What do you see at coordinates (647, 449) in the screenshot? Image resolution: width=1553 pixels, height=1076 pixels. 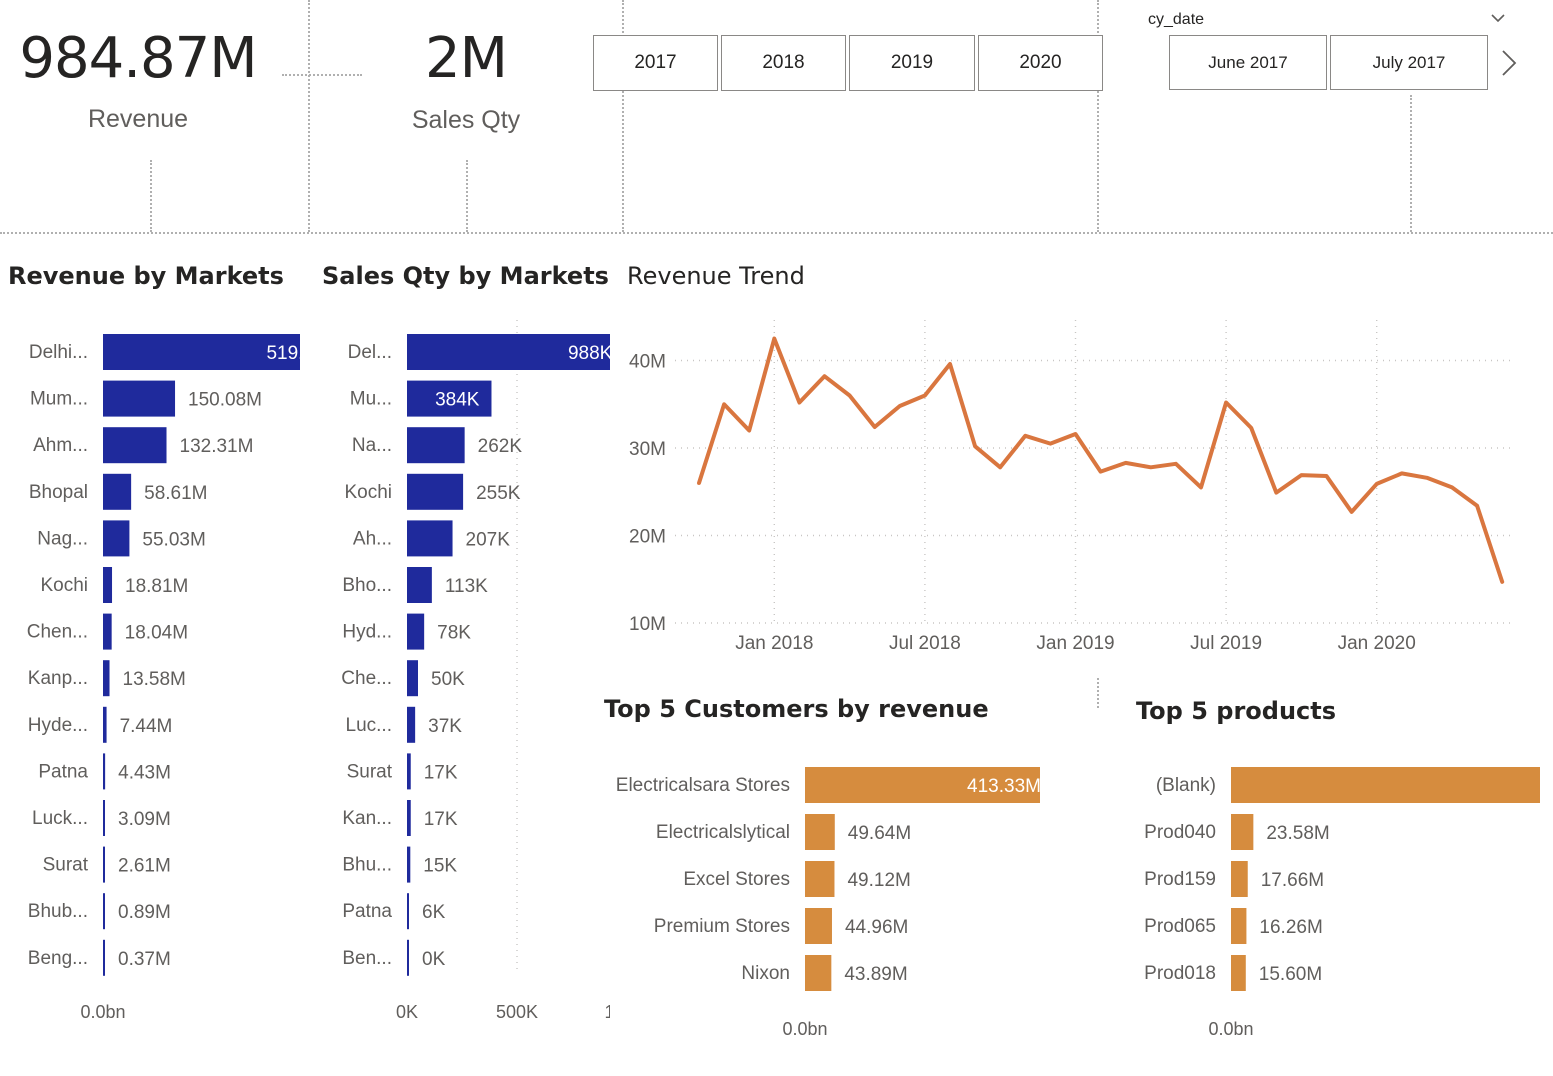 I see `y-tick-label: 30M` at bounding box center [647, 449].